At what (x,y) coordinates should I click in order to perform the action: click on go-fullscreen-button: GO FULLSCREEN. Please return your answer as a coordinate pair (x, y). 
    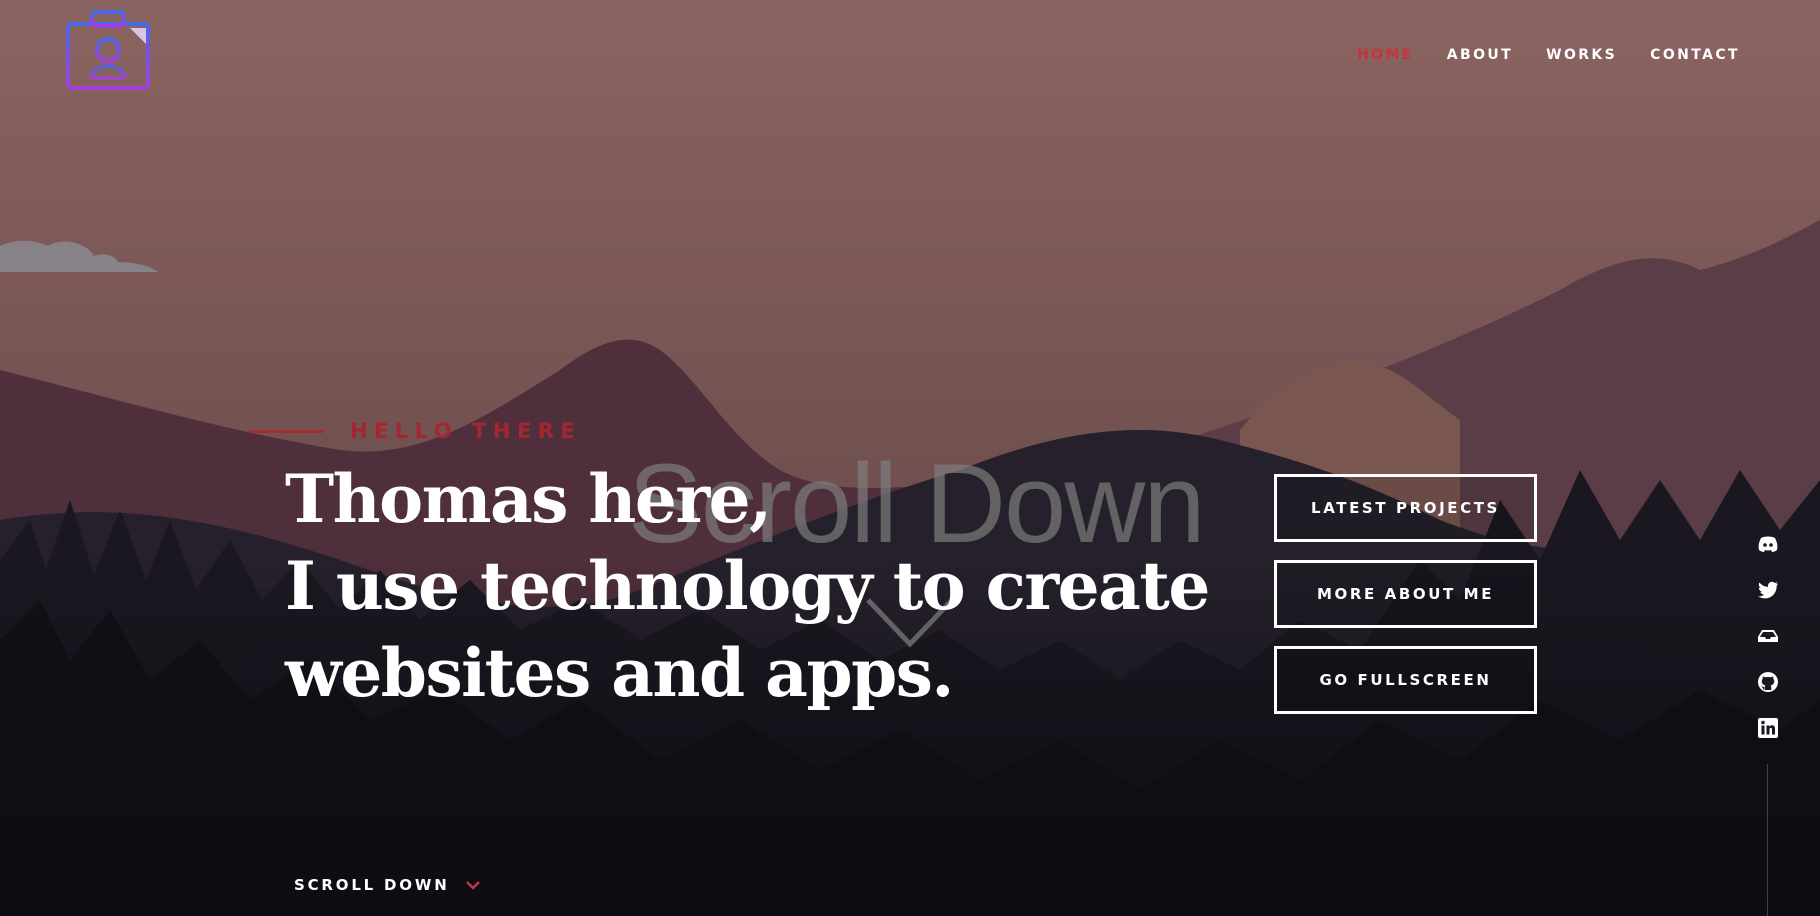
    Looking at the image, I should click on (1405, 680).